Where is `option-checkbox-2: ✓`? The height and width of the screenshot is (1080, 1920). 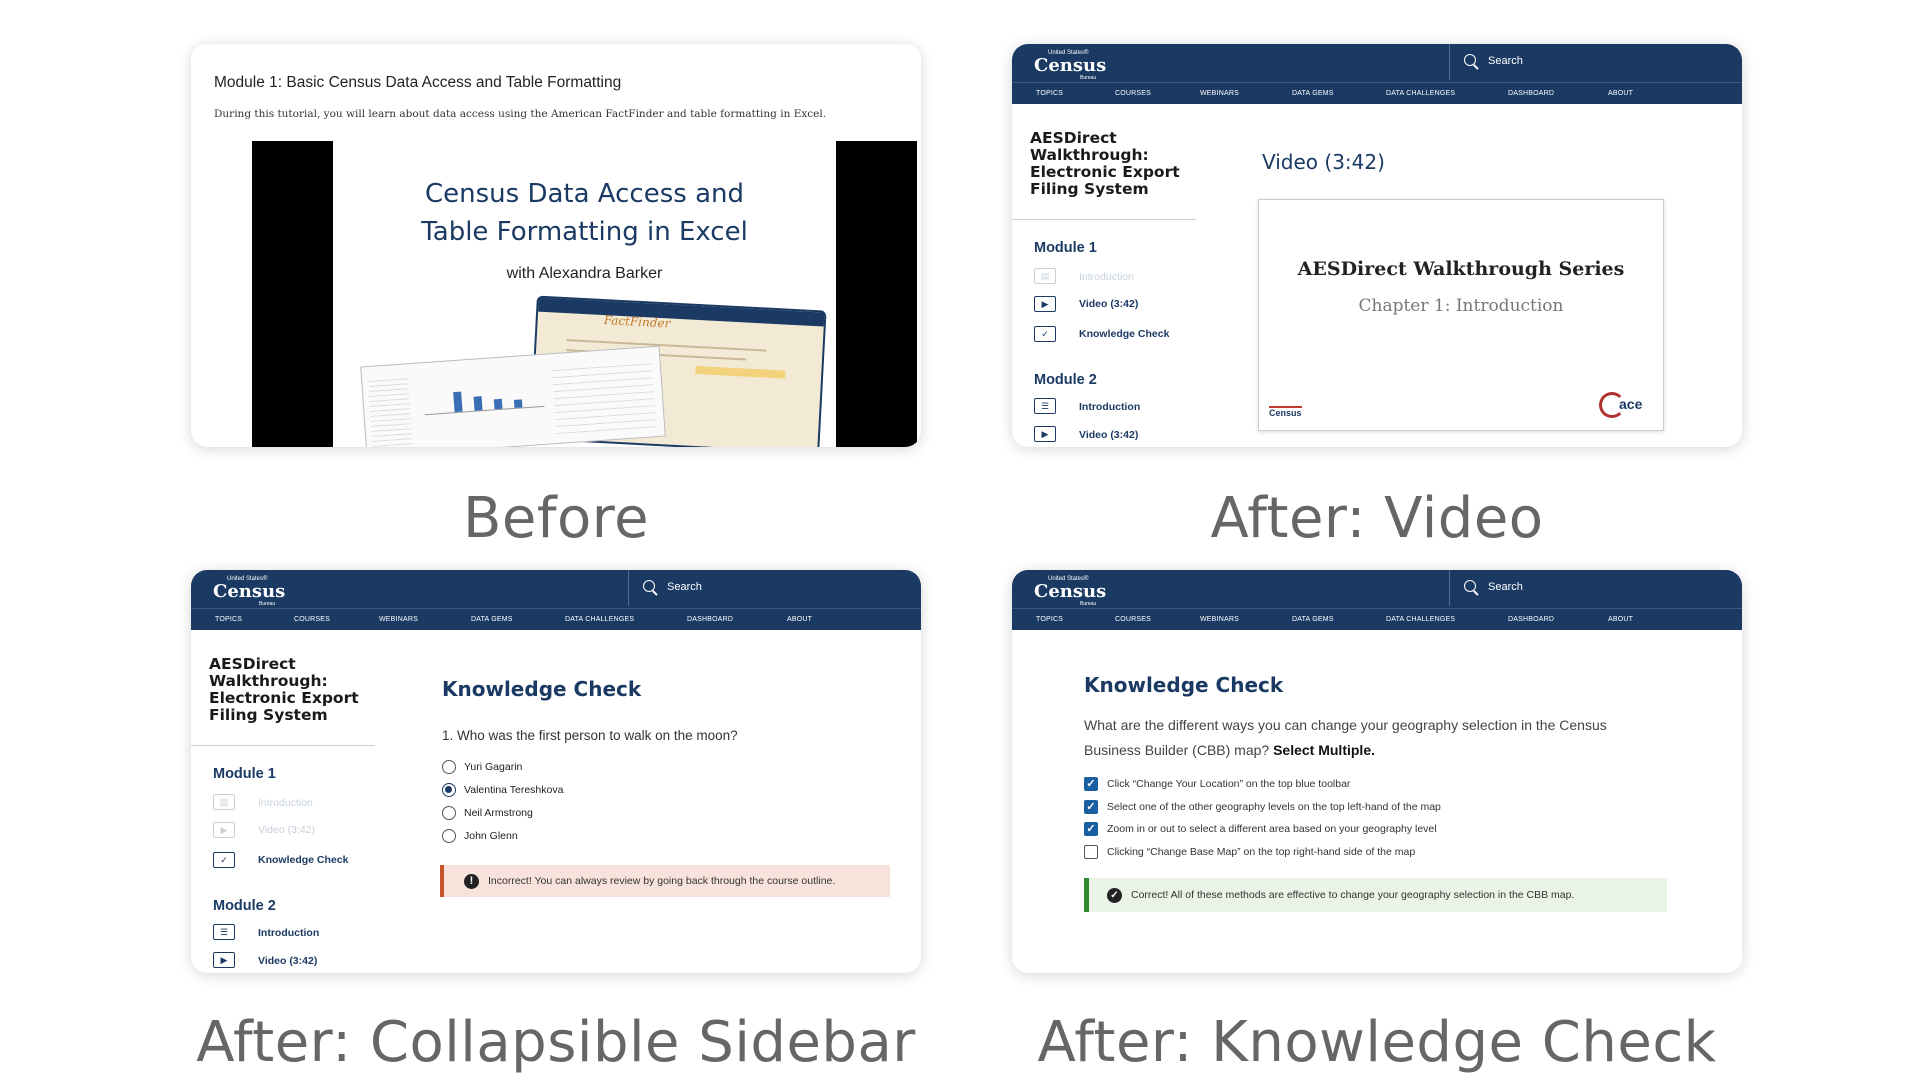 option-checkbox-2: ✓ is located at coordinates (1091, 807).